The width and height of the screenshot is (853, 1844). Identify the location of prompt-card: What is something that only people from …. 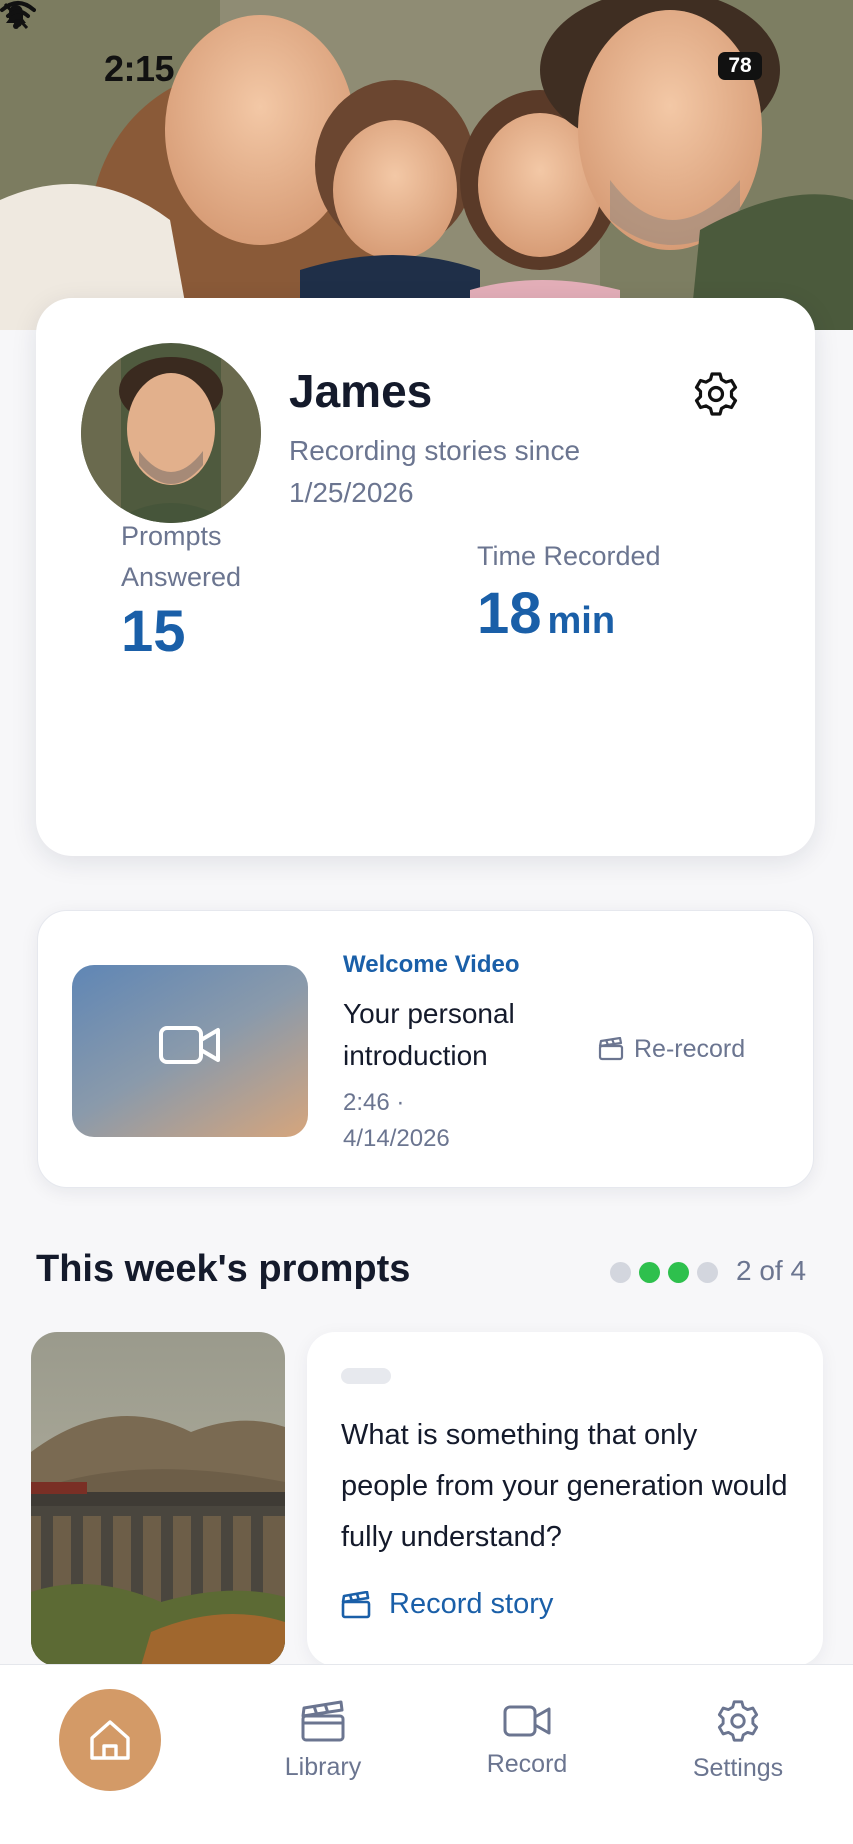
(565, 1499).